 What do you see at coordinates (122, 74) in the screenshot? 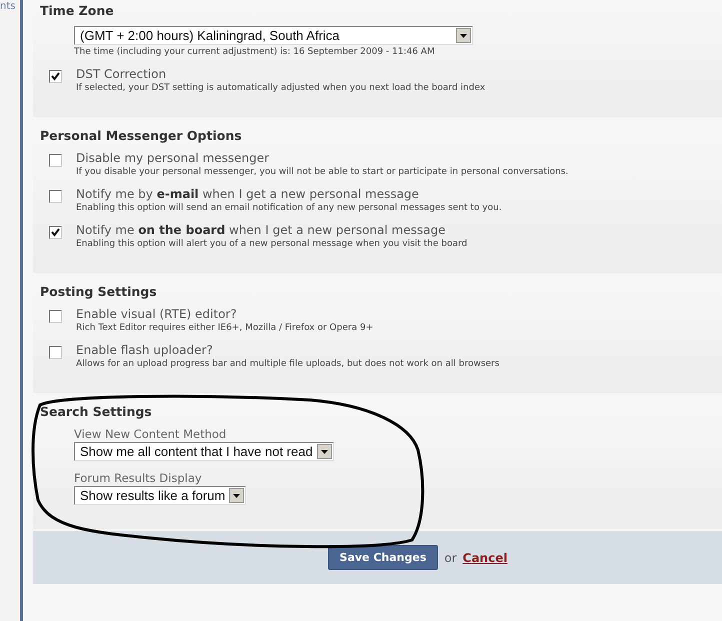
I see `option-label: DST Correction` at bounding box center [122, 74].